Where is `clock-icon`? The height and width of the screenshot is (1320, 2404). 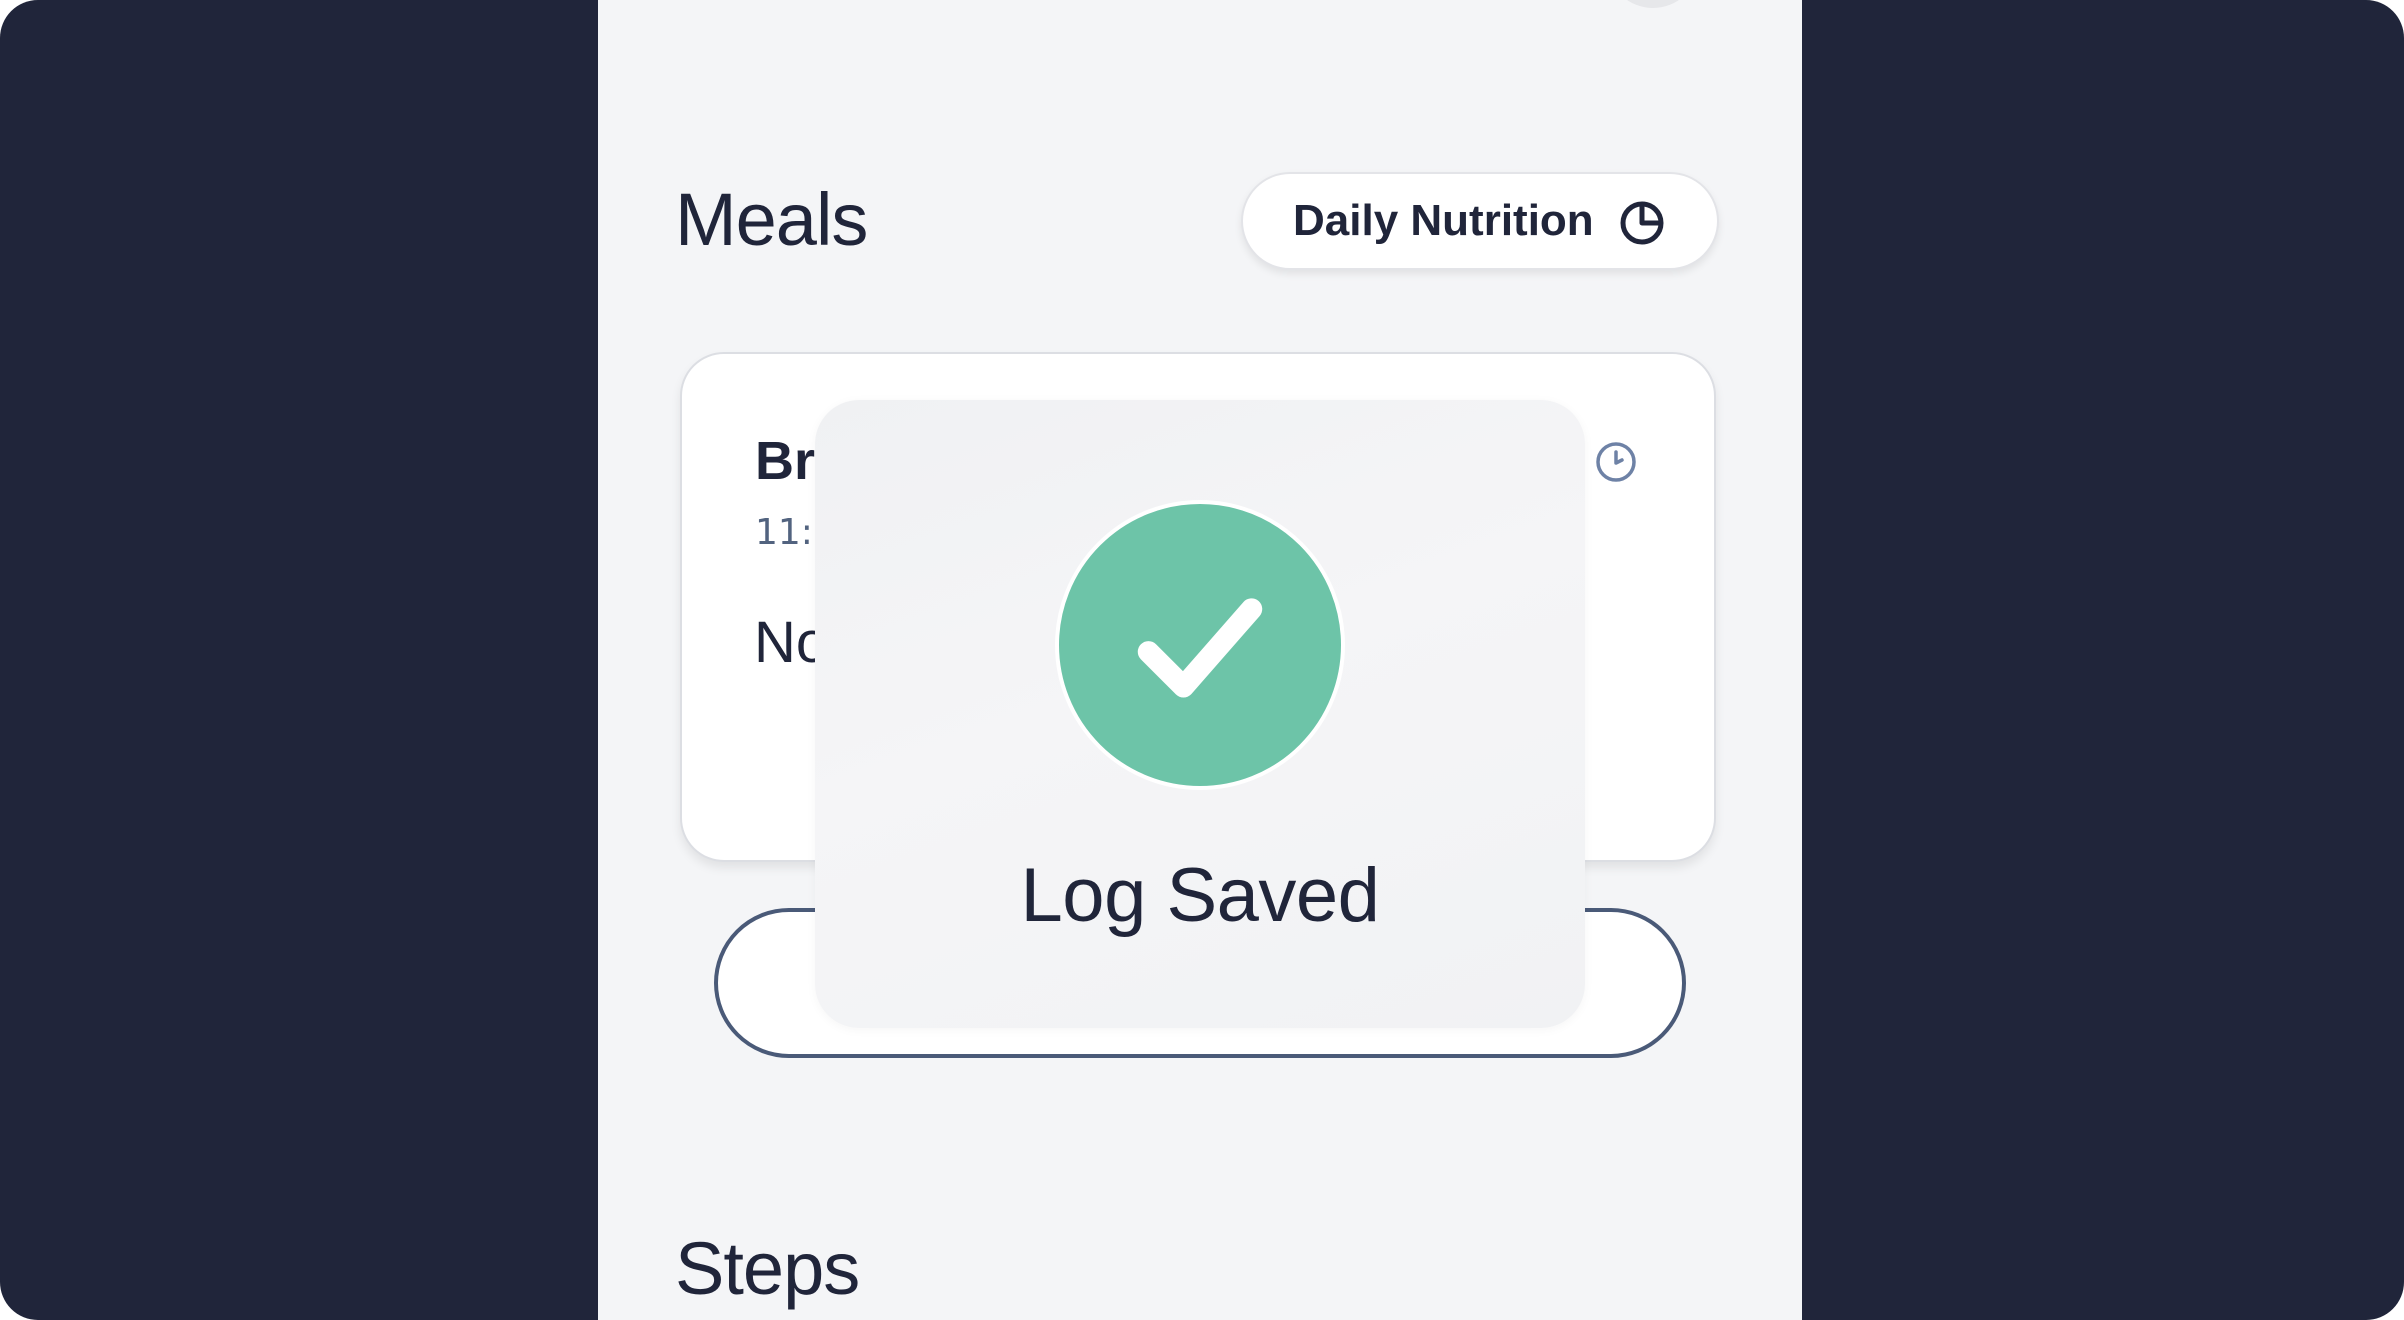
clock-icon is located at coordinates (1616, 462).